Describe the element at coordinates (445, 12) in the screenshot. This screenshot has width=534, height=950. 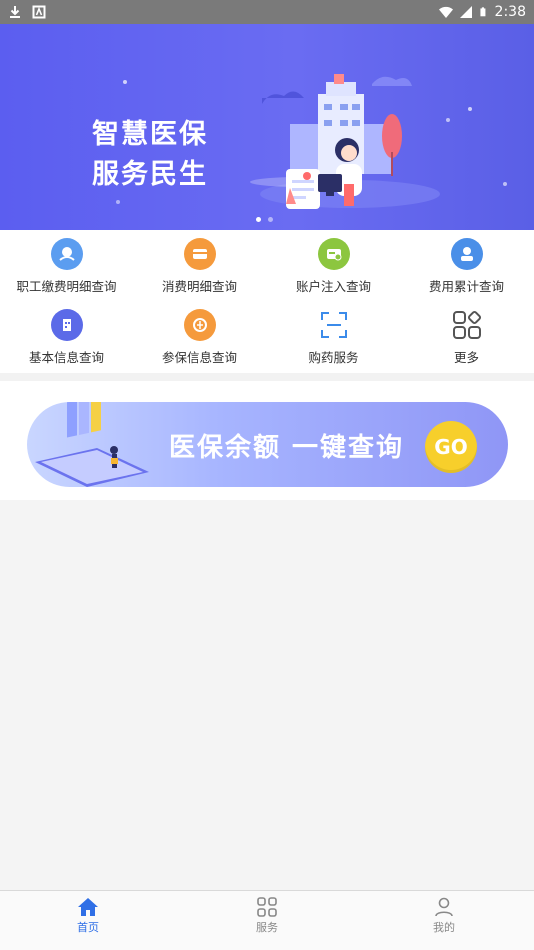
I see `wifi-icon` at that location.